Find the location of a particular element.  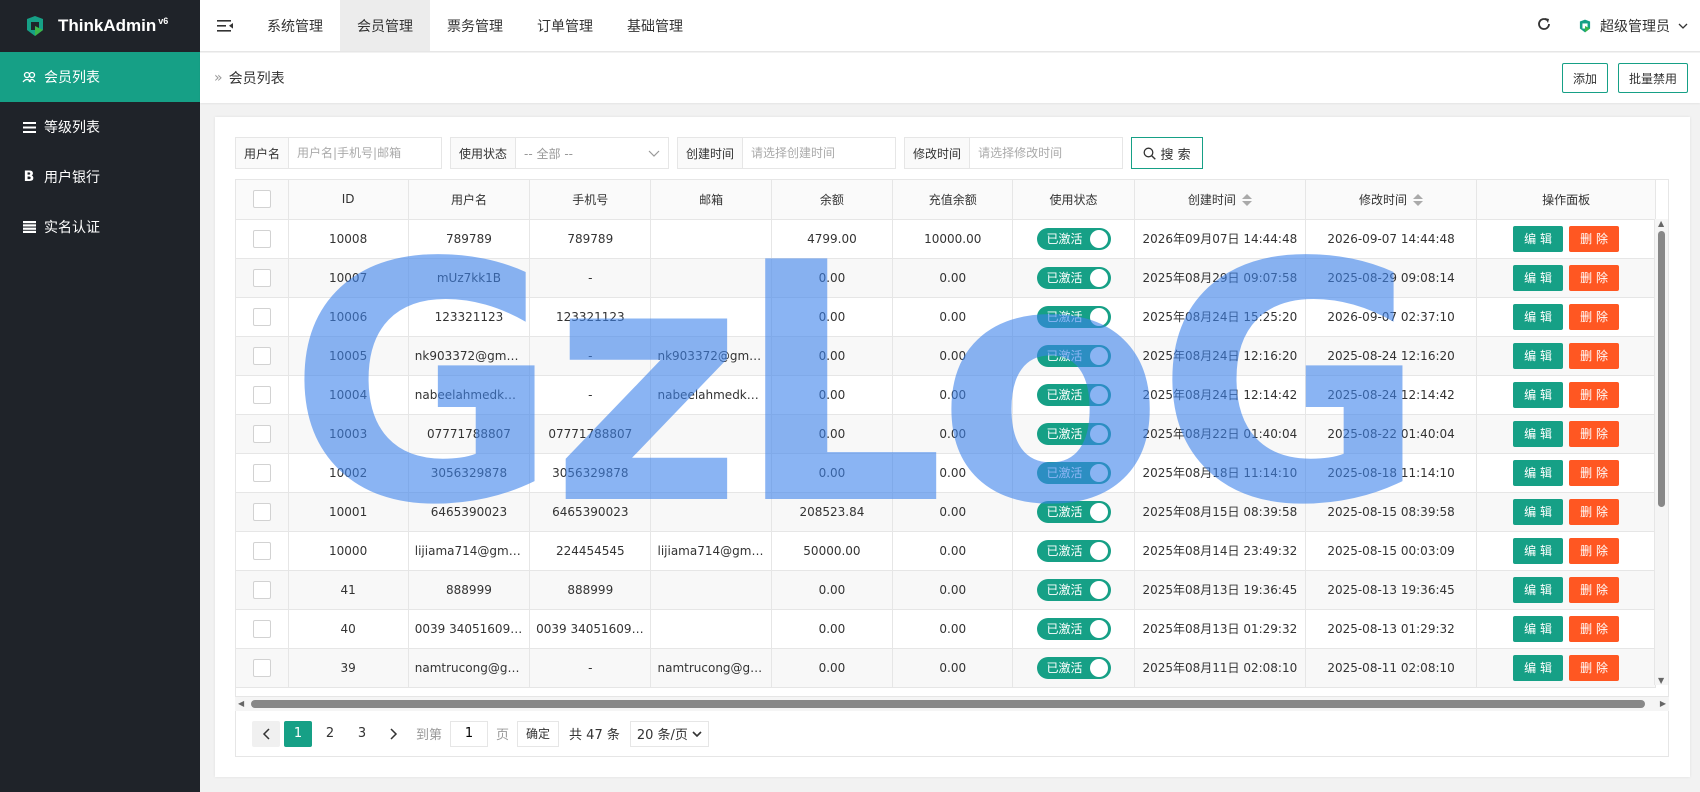

sidebar-item-level-list: 等级列表 is located at coordinates (100, 127).